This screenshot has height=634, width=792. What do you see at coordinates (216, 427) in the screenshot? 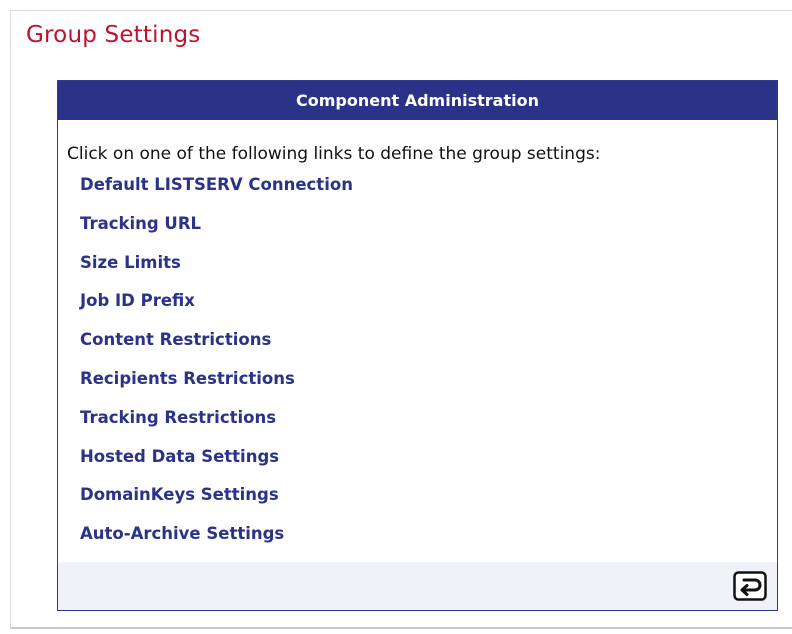
I see `list-item: Tracking Restrictions` at bounding box center [216, 427].